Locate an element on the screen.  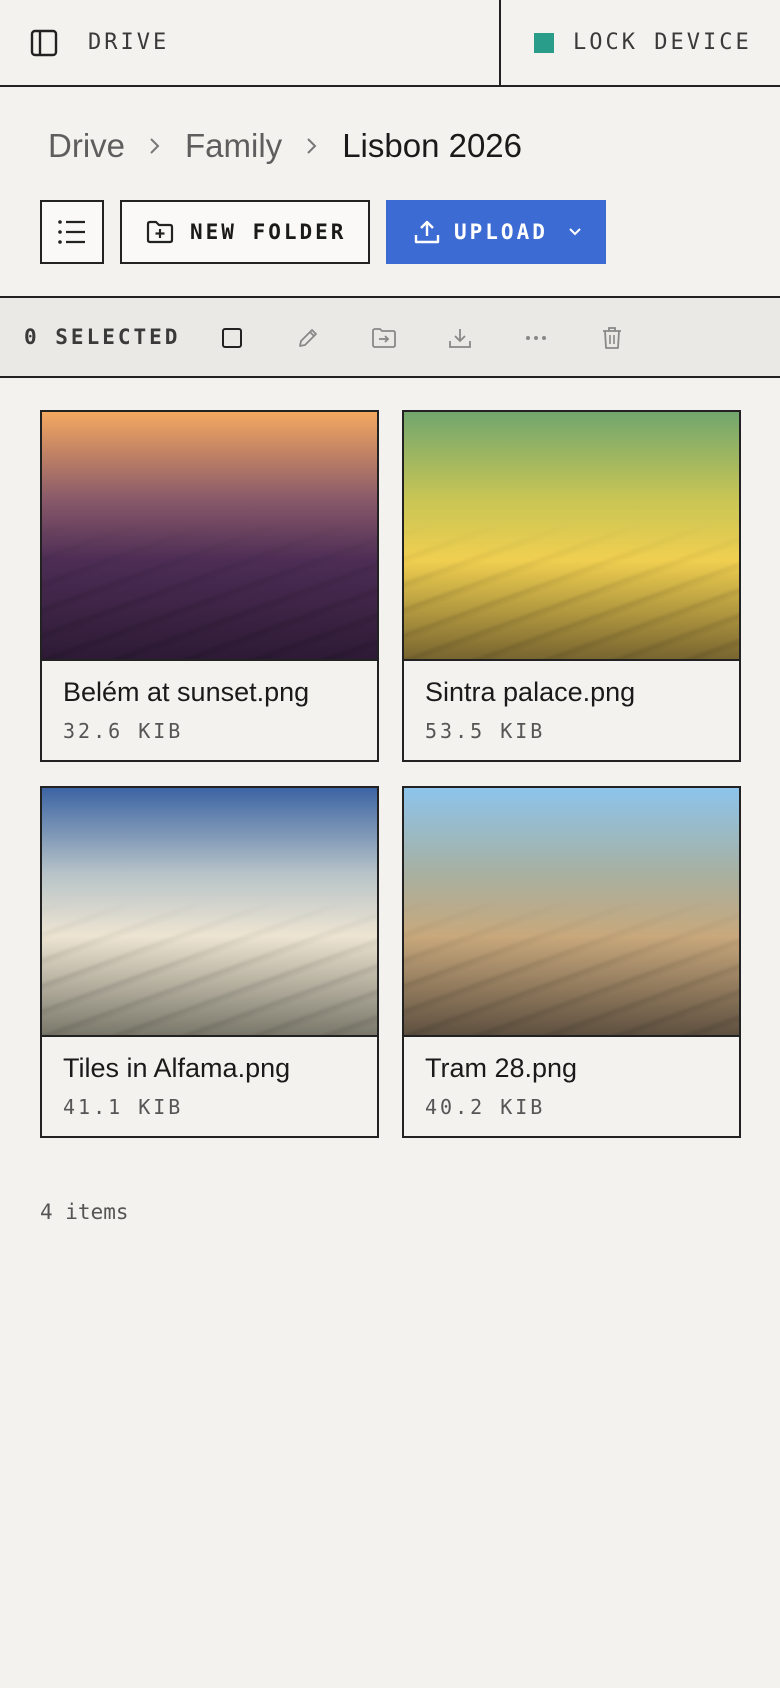
top-bar: DRIVE LOCK DEVICE is located at coordinates (390, 43).